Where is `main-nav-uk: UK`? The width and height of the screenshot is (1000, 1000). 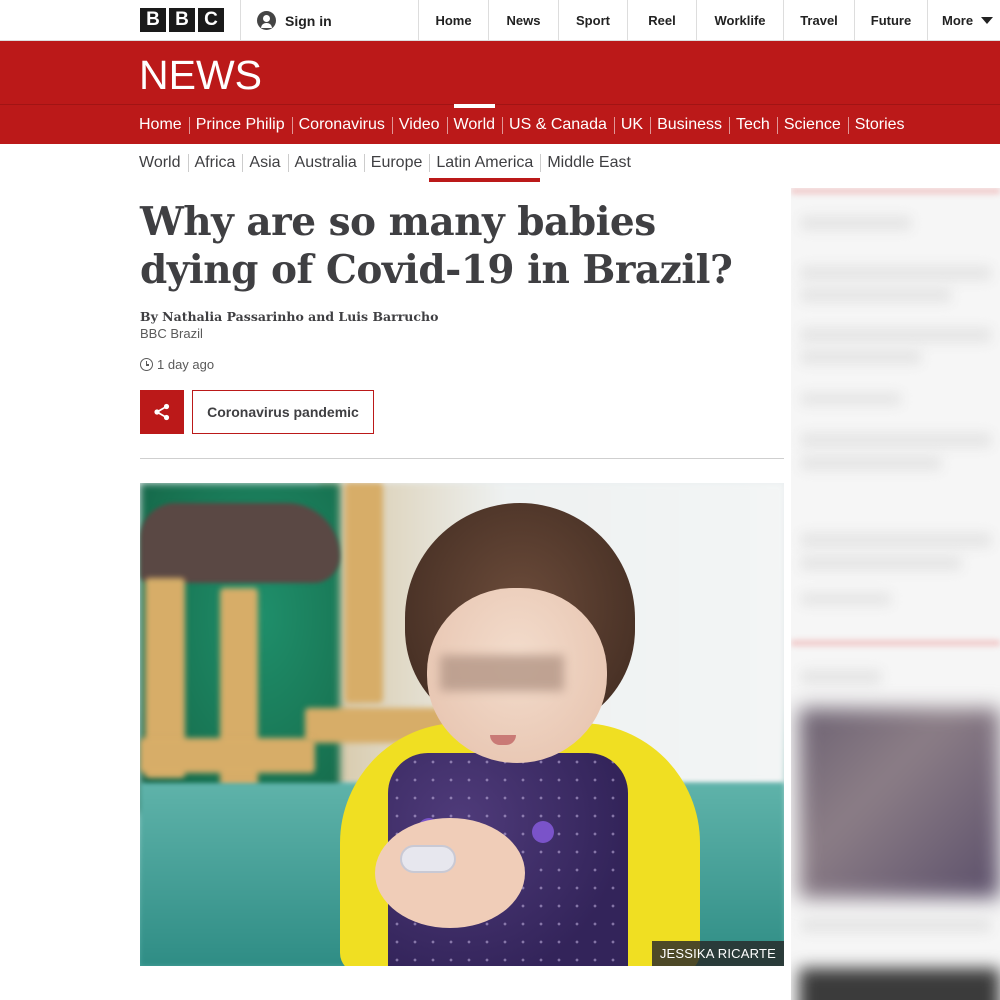
main-nav-uk: UK is located at coordinates (631, 125).